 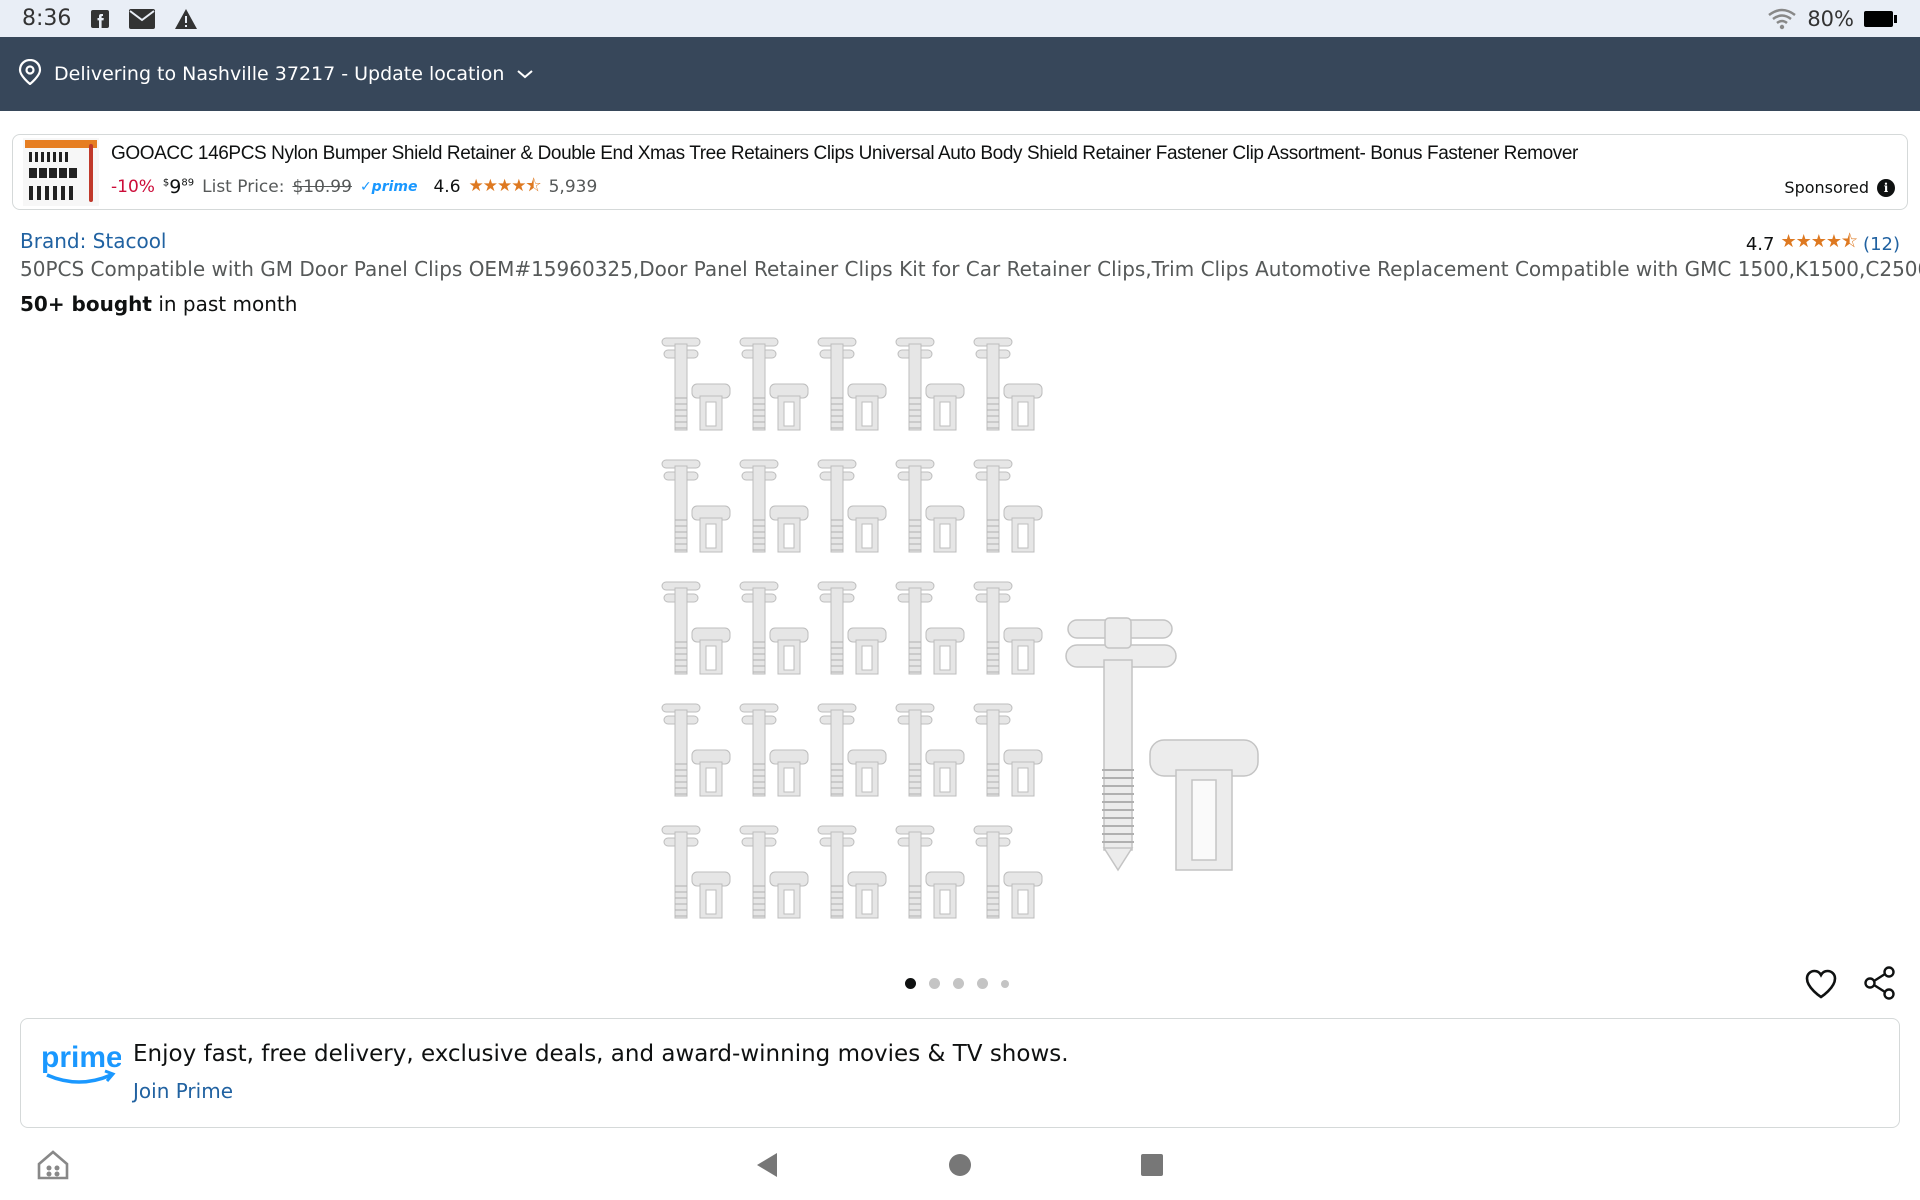 What do you see at coordinates (53, 1165) in the screenshot?
I see `home-apps-icon` at bounding box center [53, 1165].